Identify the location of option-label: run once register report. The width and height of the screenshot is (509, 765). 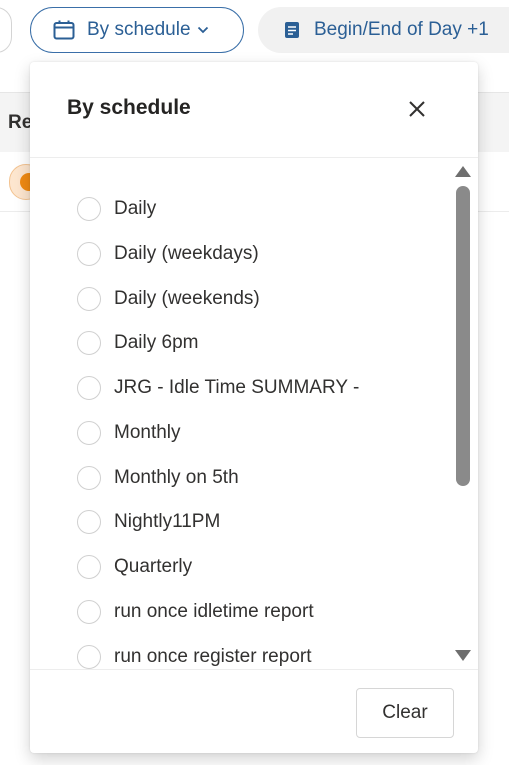
(213, 656).